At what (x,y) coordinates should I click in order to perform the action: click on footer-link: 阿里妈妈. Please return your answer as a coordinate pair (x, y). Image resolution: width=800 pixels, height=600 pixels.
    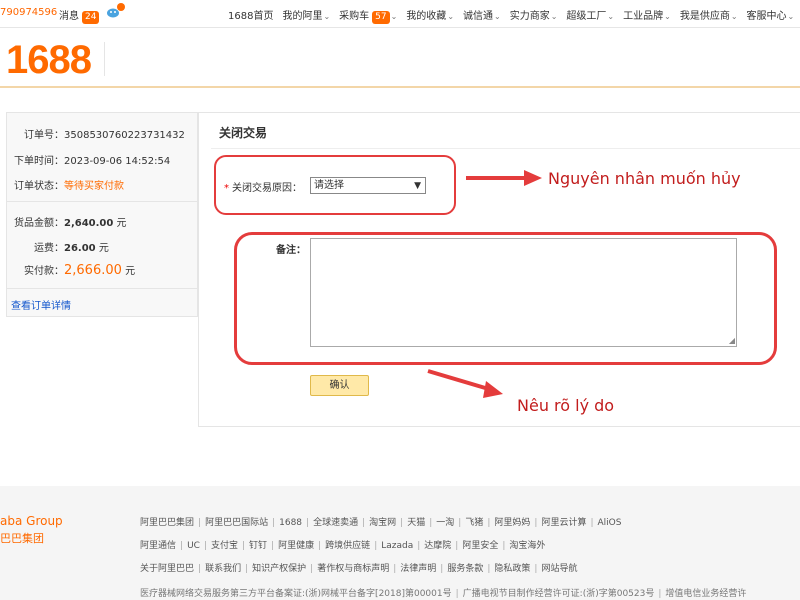
    Looking at the image, I should click on (512, 523).